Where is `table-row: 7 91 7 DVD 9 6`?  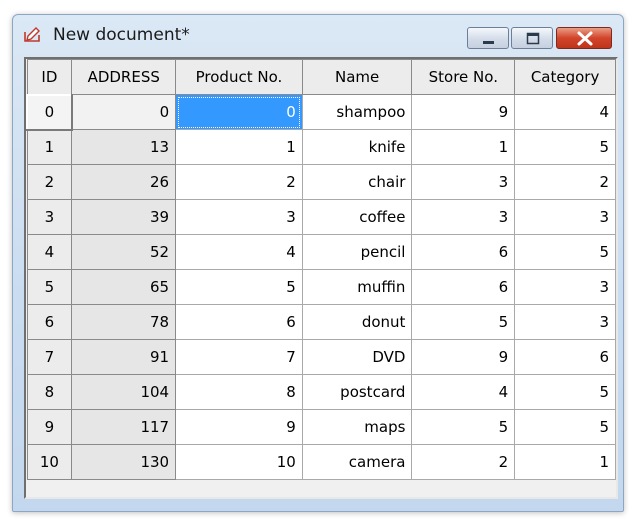
table-row: 7 91 7 DVD 9 6 is located at coordinates (321, 357).